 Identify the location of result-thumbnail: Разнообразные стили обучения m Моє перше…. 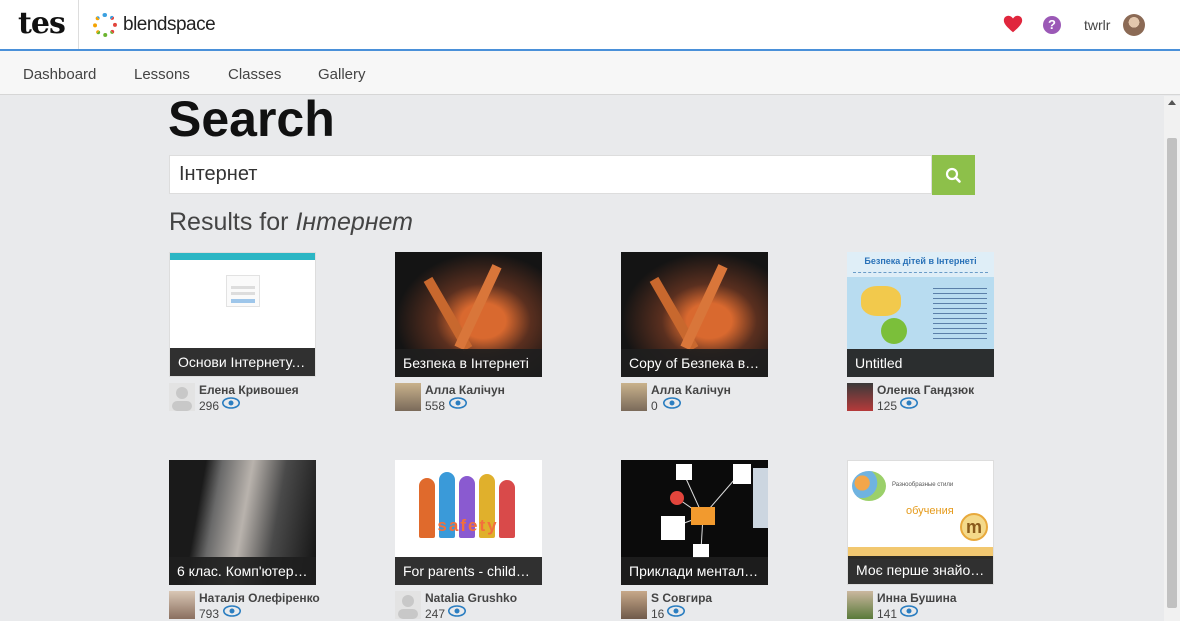
(920, 522).